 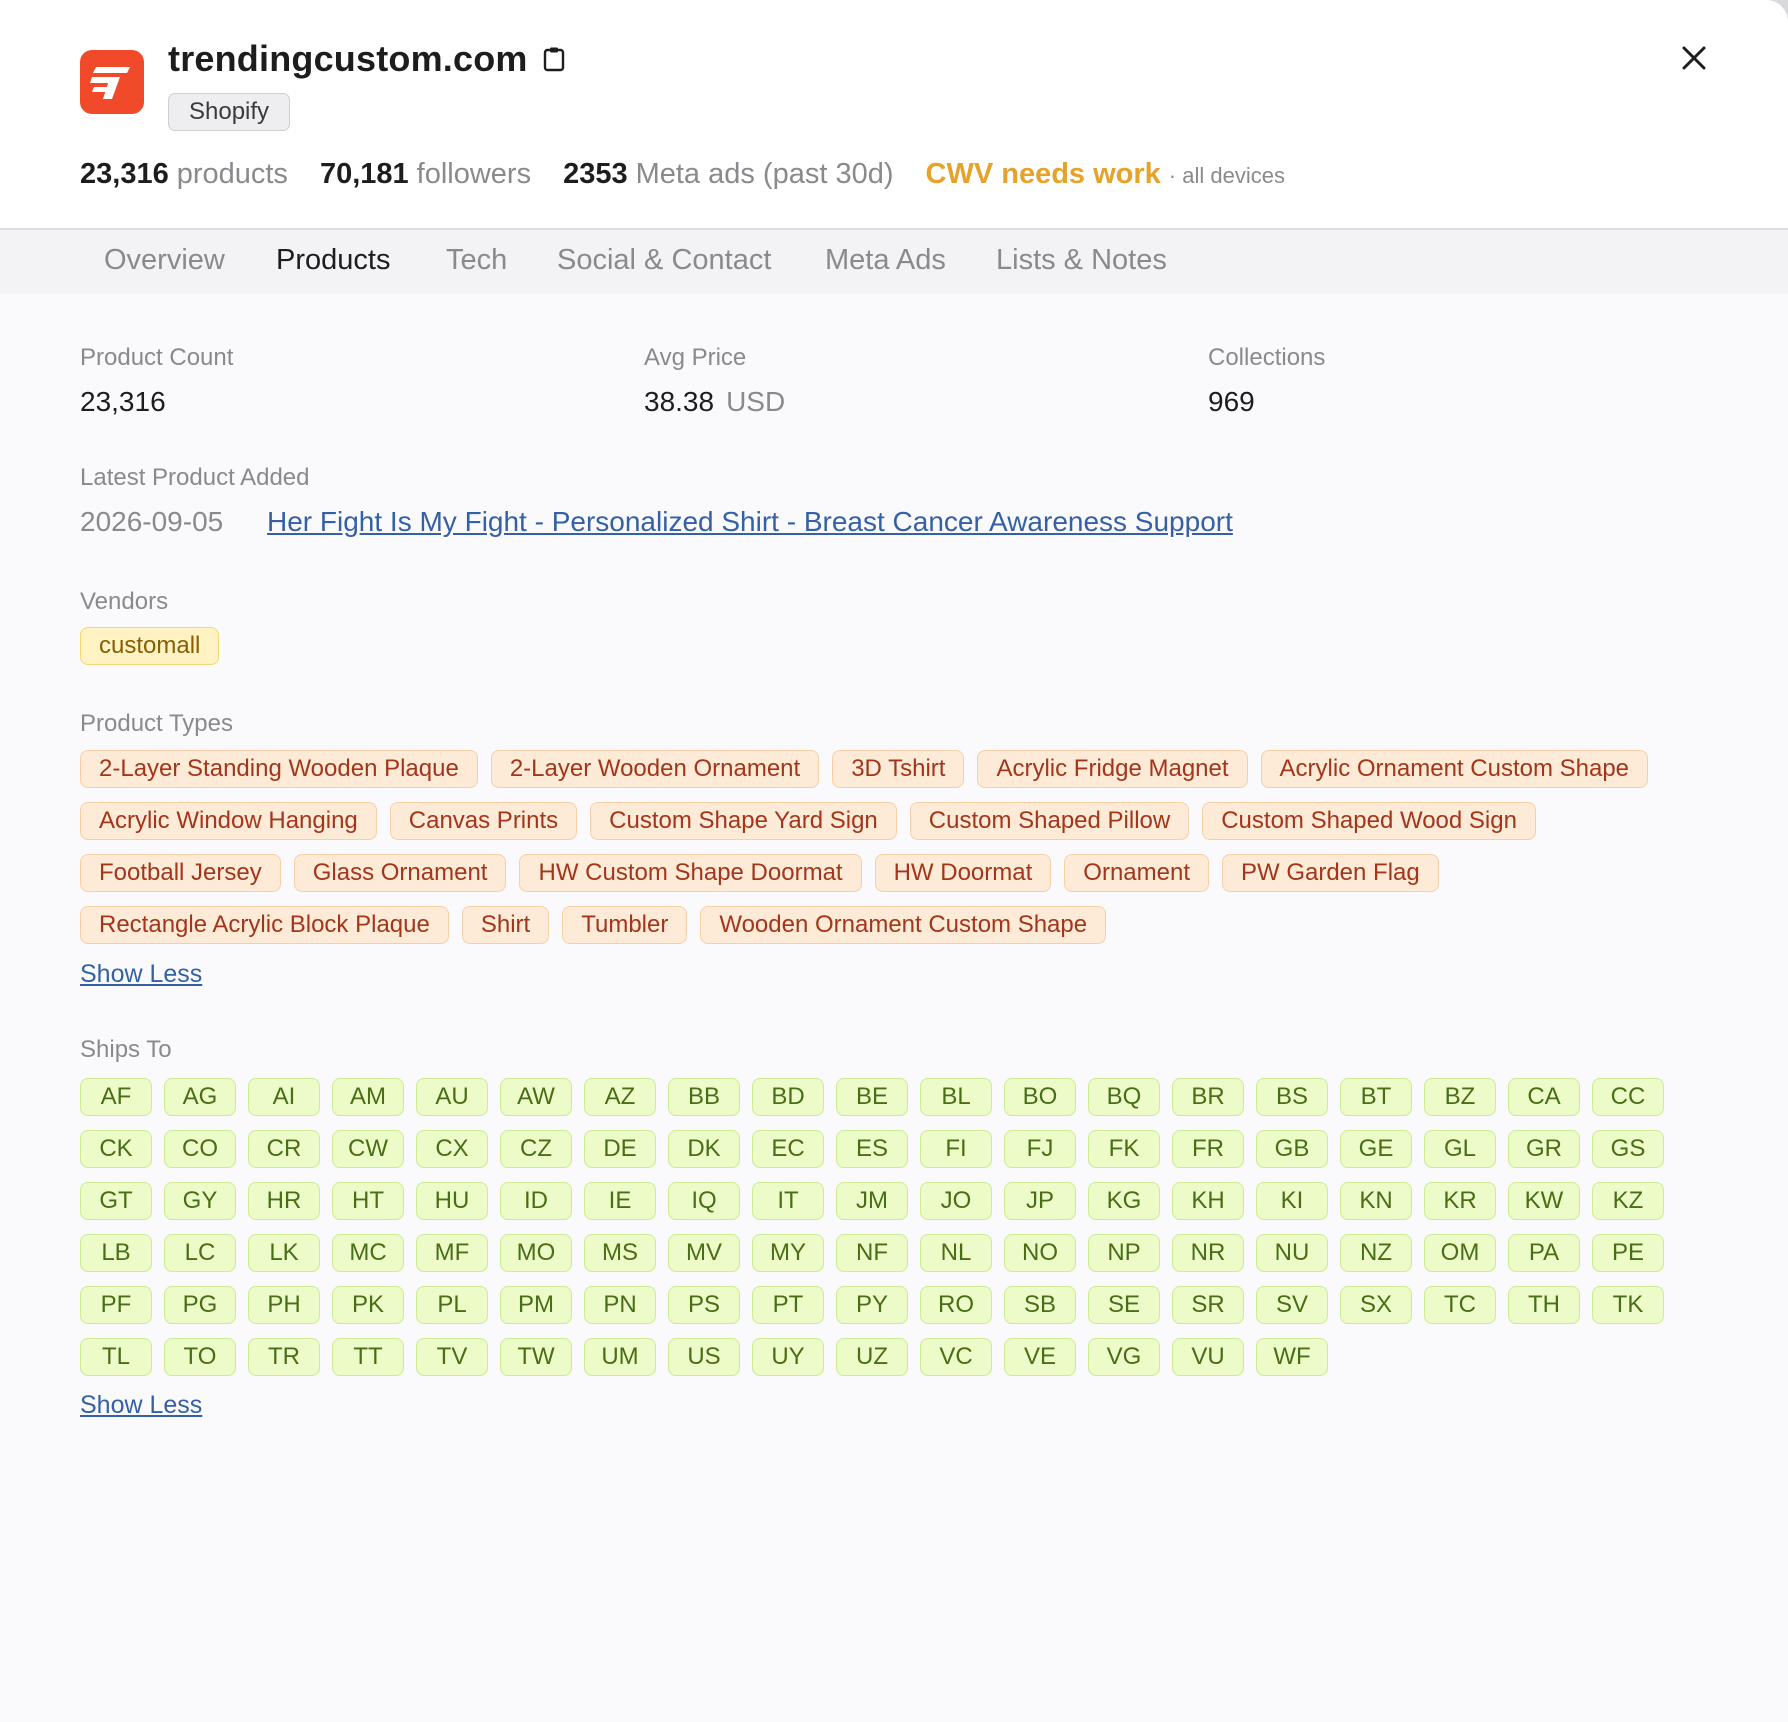 I want to click on product-type-tag: 3D Tshirt, so click(x=898, y=769).